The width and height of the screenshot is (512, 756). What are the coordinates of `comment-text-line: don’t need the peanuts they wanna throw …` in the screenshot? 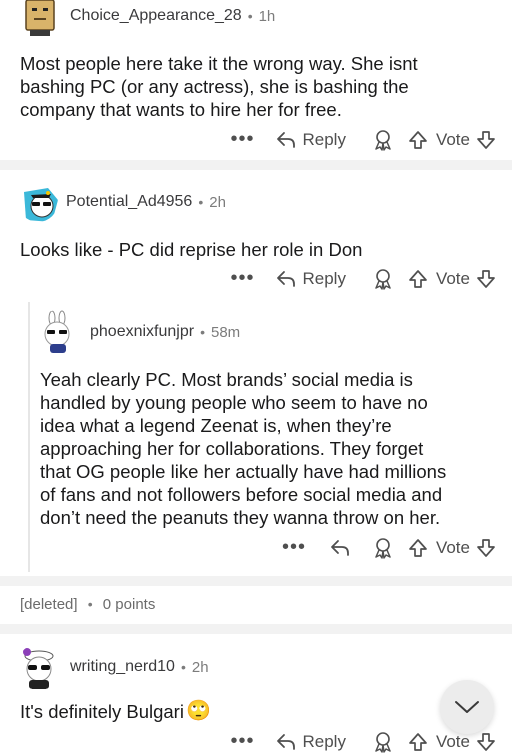 It's located at (240, 517).